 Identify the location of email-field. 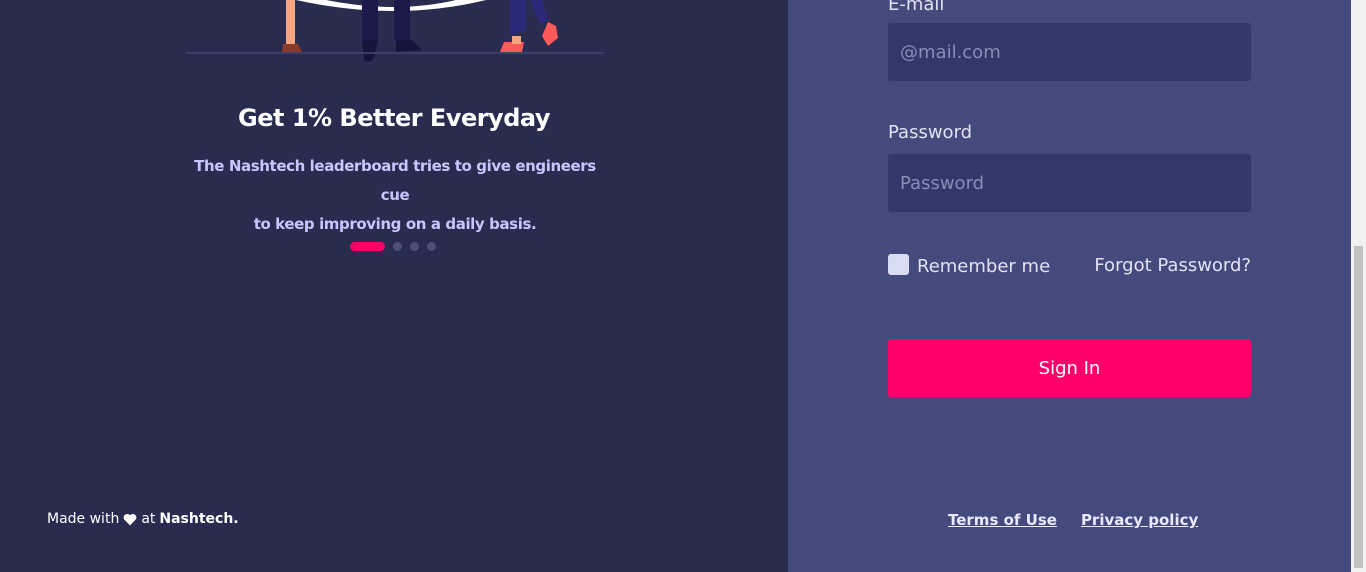
(1069, 52).